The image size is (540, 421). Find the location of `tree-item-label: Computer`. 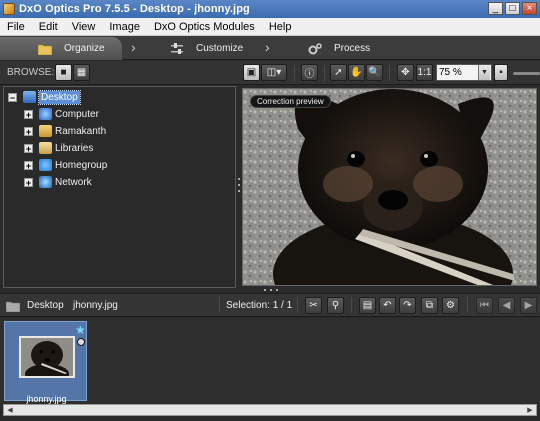

tree-item-label: Computer is located at coordinates (77, 114).